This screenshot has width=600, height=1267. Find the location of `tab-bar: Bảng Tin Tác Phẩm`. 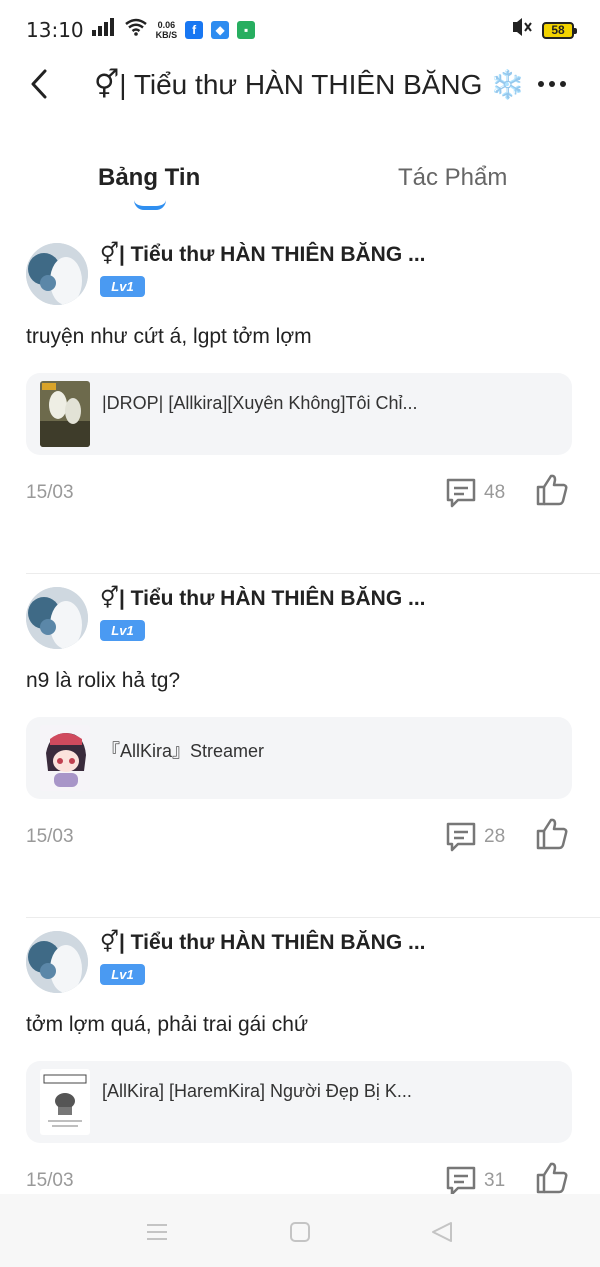

tab-bar: Bảng Tin Tác Phẩm is located at coordinates (300, 185).